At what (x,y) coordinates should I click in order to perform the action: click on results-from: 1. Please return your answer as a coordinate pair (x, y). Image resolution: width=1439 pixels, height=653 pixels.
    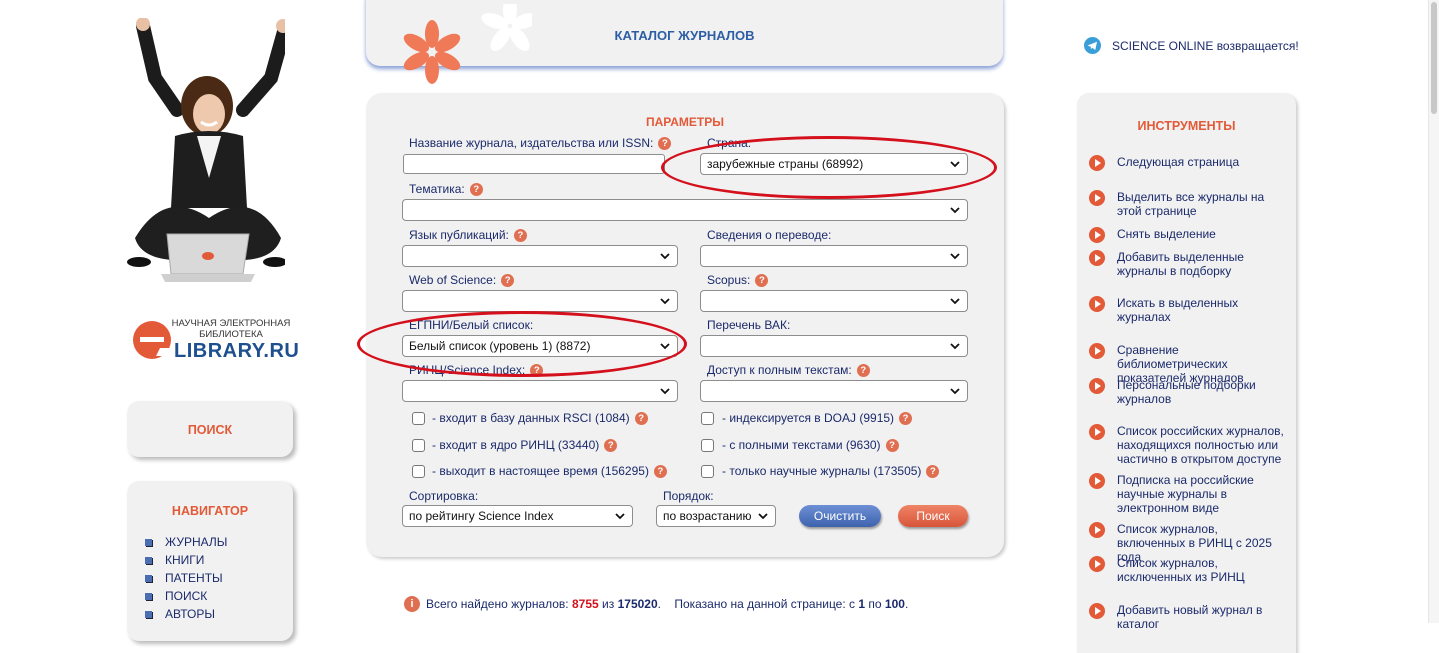
    Looking at the image, I should click on (862, 604).